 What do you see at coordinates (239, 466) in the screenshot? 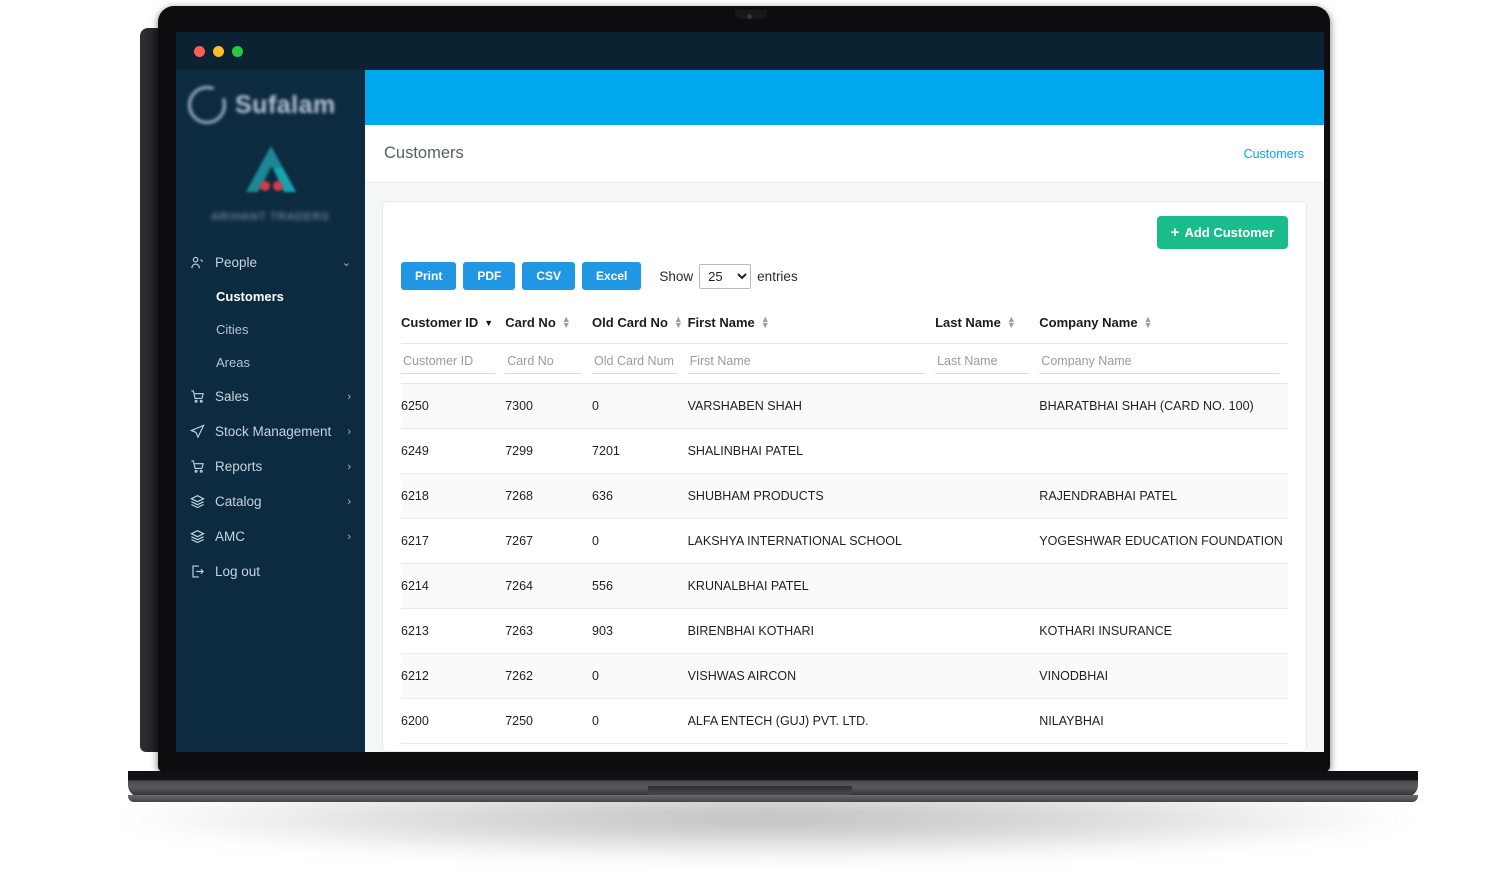
I see `sidebar-item-label: Reports` at bounding box center [239, 466].